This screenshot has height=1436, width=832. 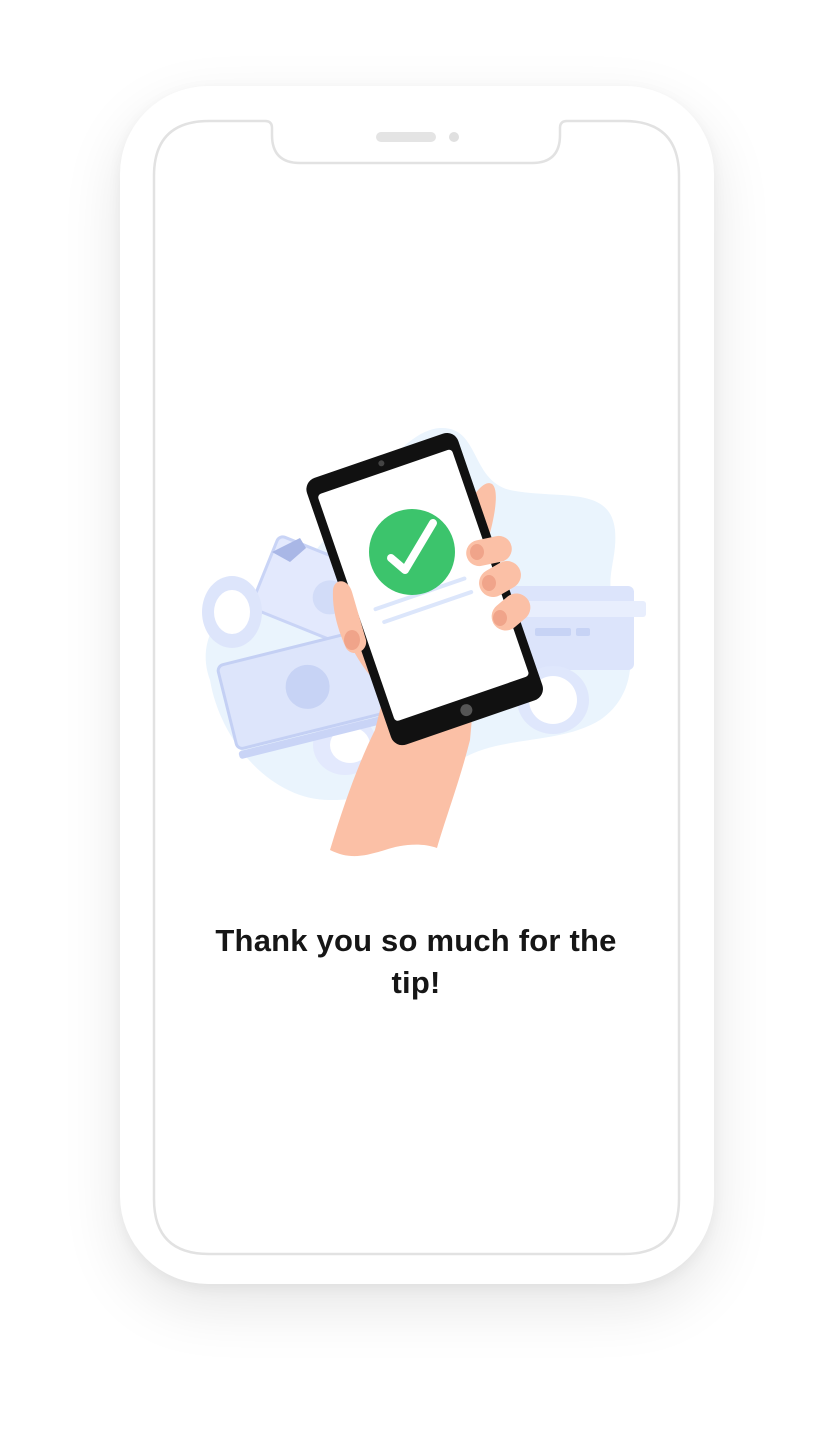 I want to click on thank-you-message: Thank you so much for the tip!, so click(x=416, y=961).